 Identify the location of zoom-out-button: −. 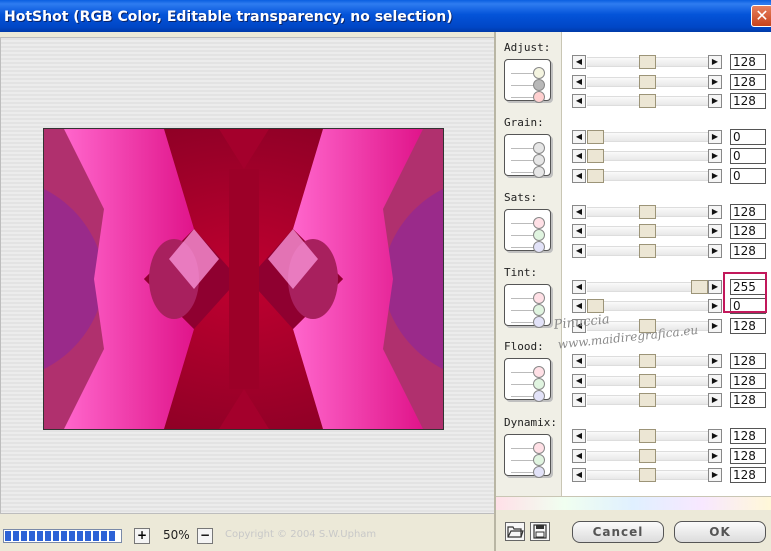
(205, 536).